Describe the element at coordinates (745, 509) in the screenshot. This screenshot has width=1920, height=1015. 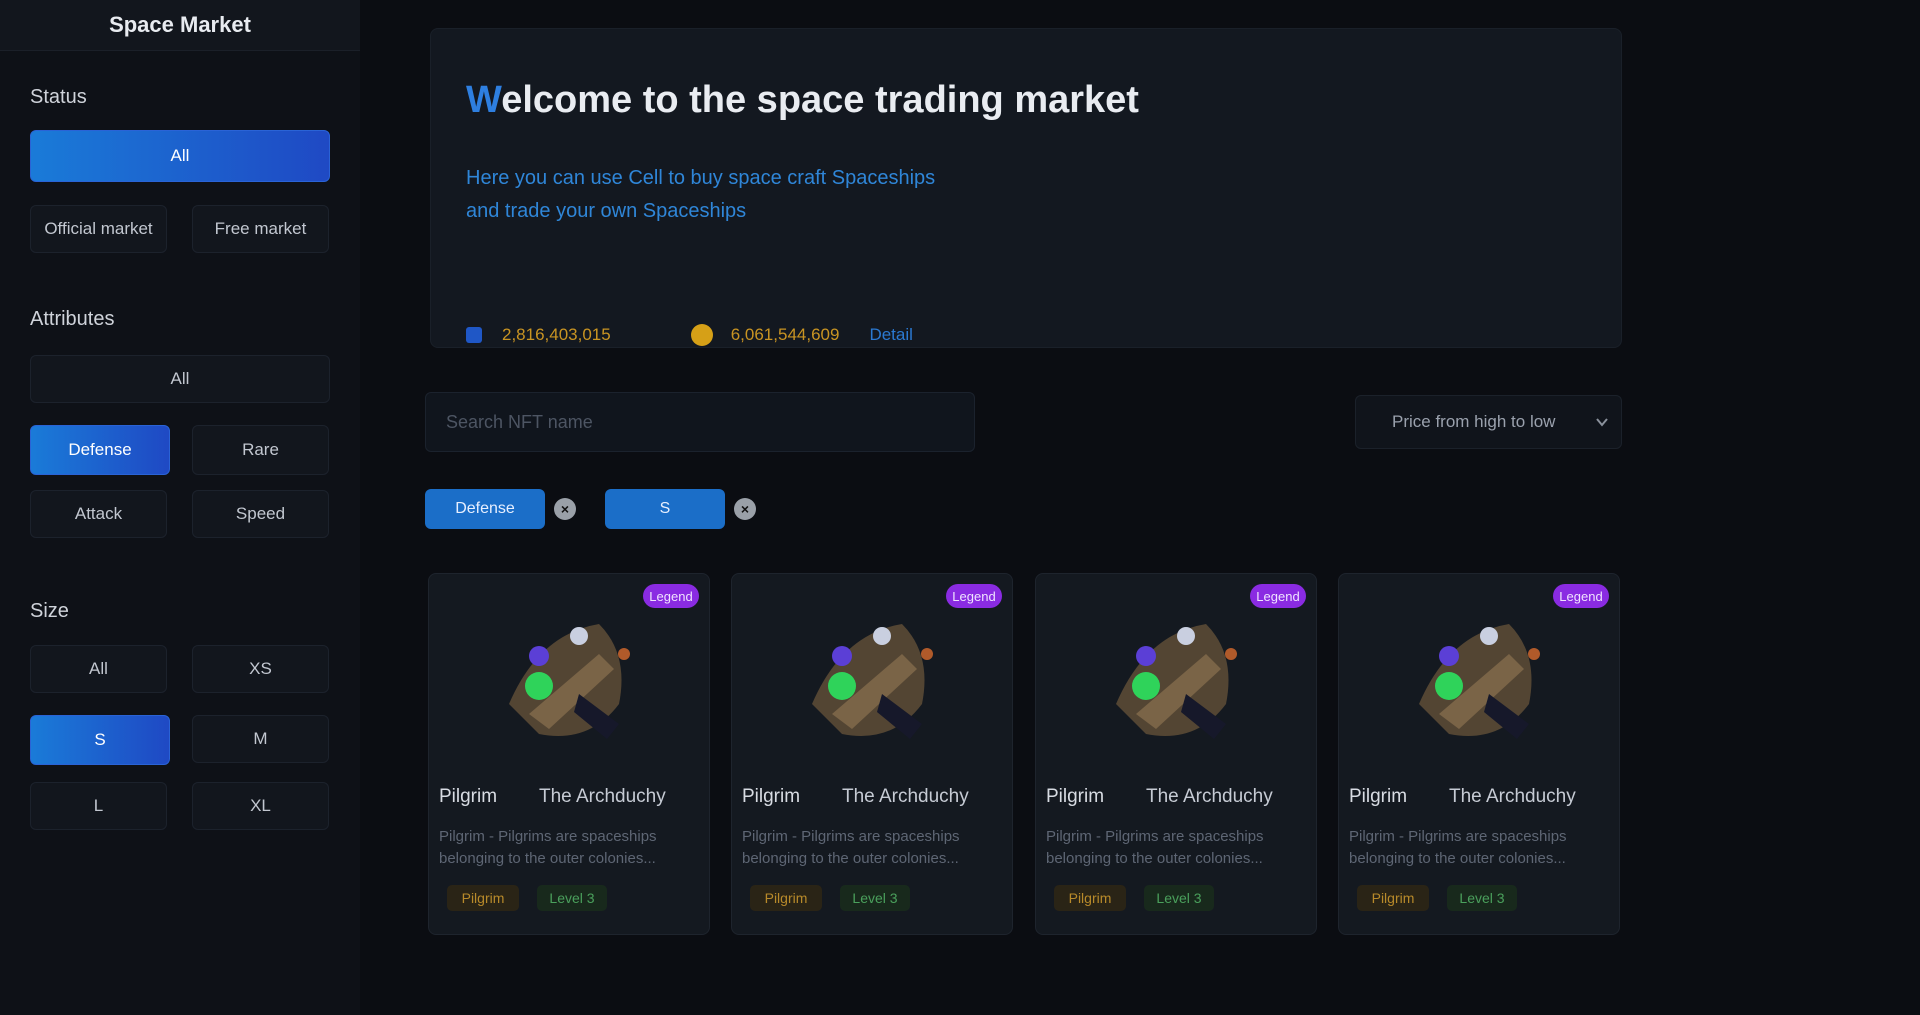
I see `remove-filter-size-icon: ×` at that location.